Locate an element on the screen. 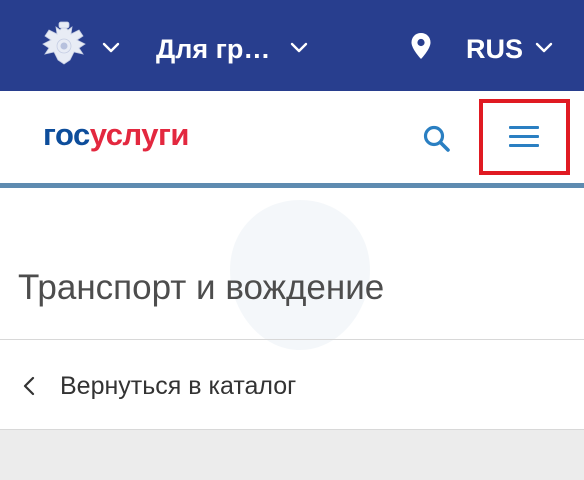  emblem-chevron-down-icon is located at coordinates (111, 48).